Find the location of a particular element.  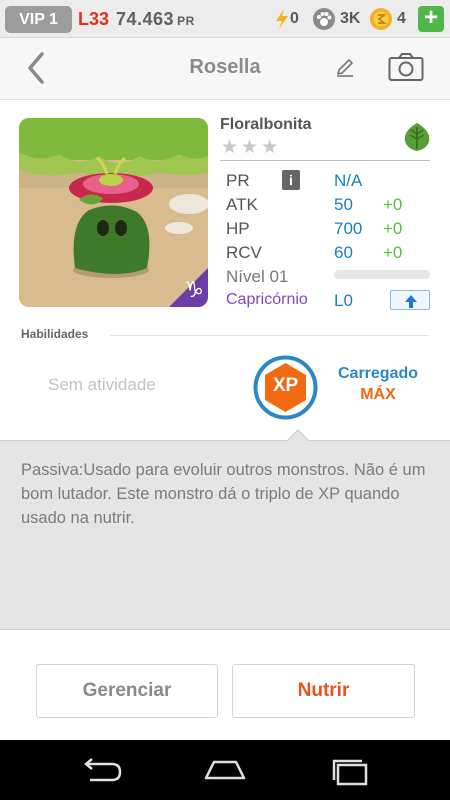

energy-value: 0 is located at coordinates (294, 18).